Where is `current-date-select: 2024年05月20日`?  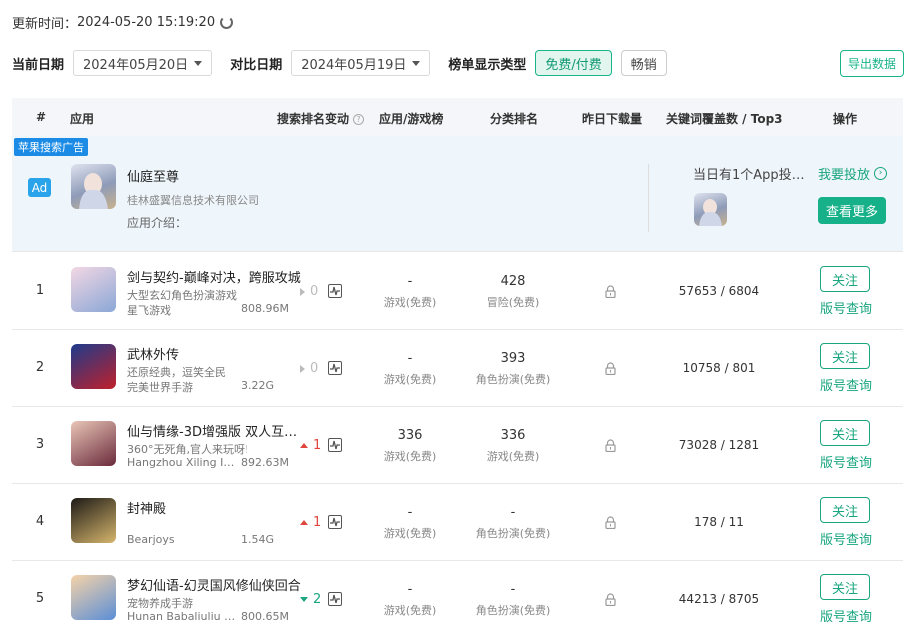
current-date-select: 2024年05月20日 is located at coordinates (143, 63).